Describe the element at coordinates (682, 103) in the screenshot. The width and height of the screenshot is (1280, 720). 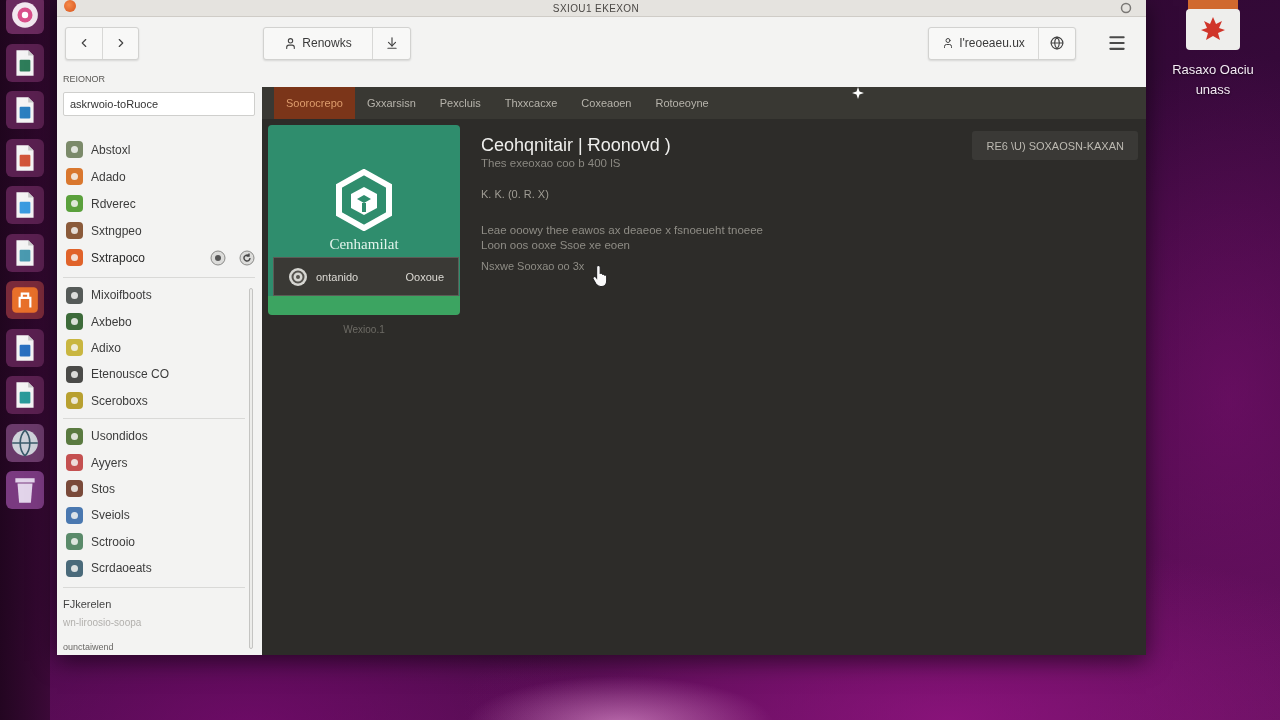
I see `tab: Rotoeoyne` at that location.